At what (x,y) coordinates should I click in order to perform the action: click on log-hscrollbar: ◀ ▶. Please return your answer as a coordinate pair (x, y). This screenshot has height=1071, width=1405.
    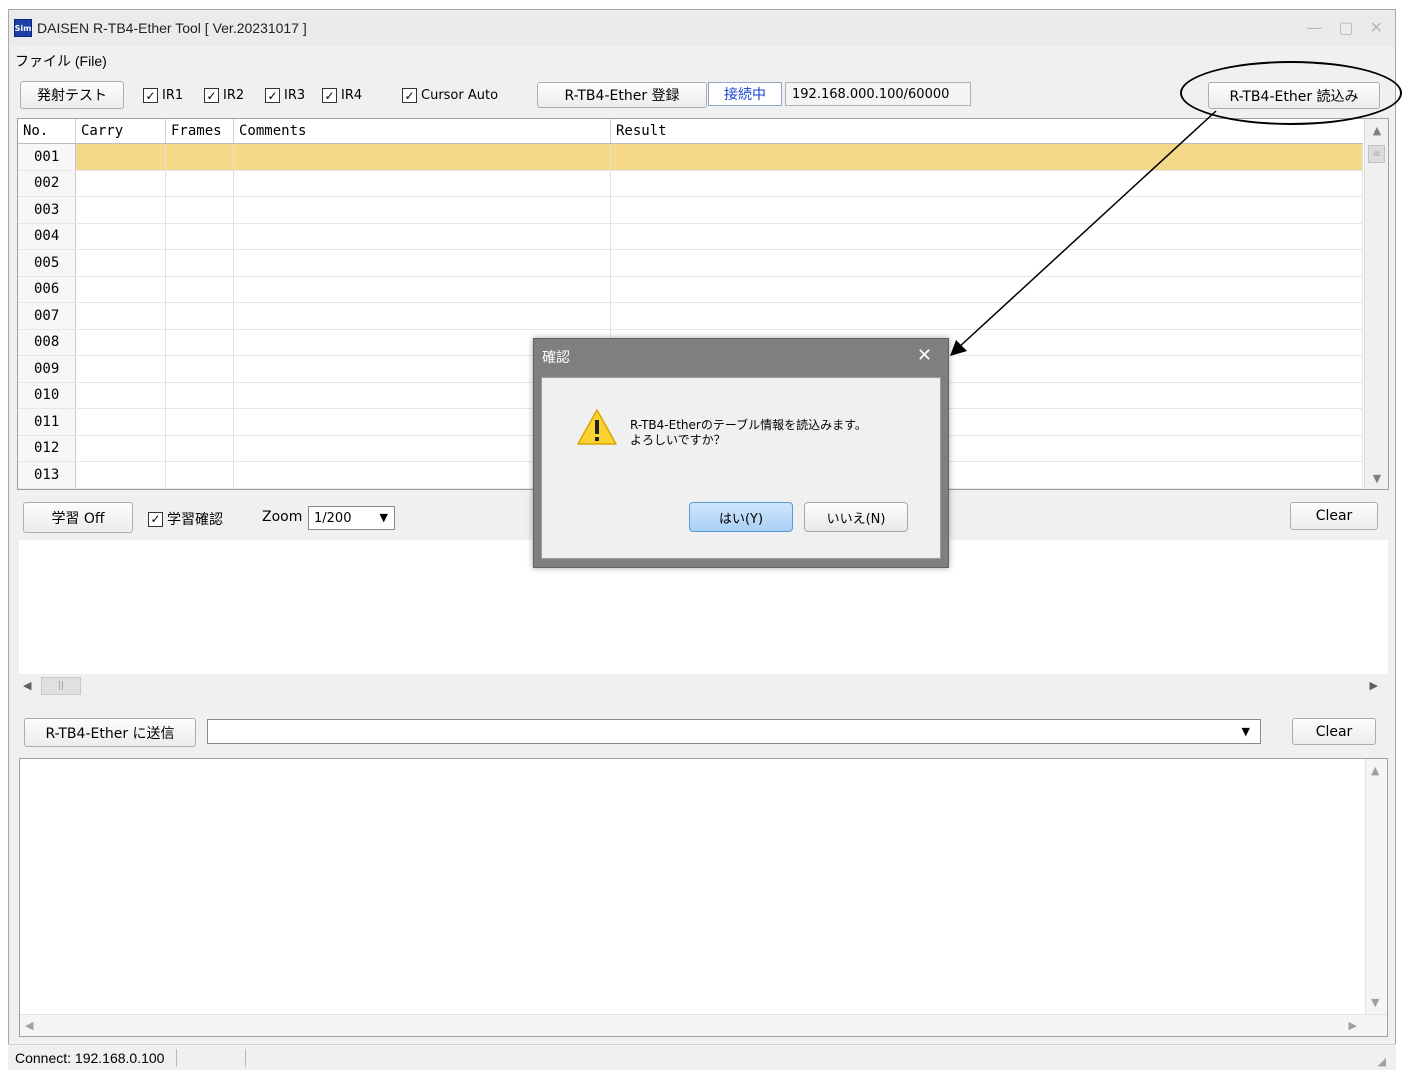
    Looking at the image, I should click on (703, 1025).